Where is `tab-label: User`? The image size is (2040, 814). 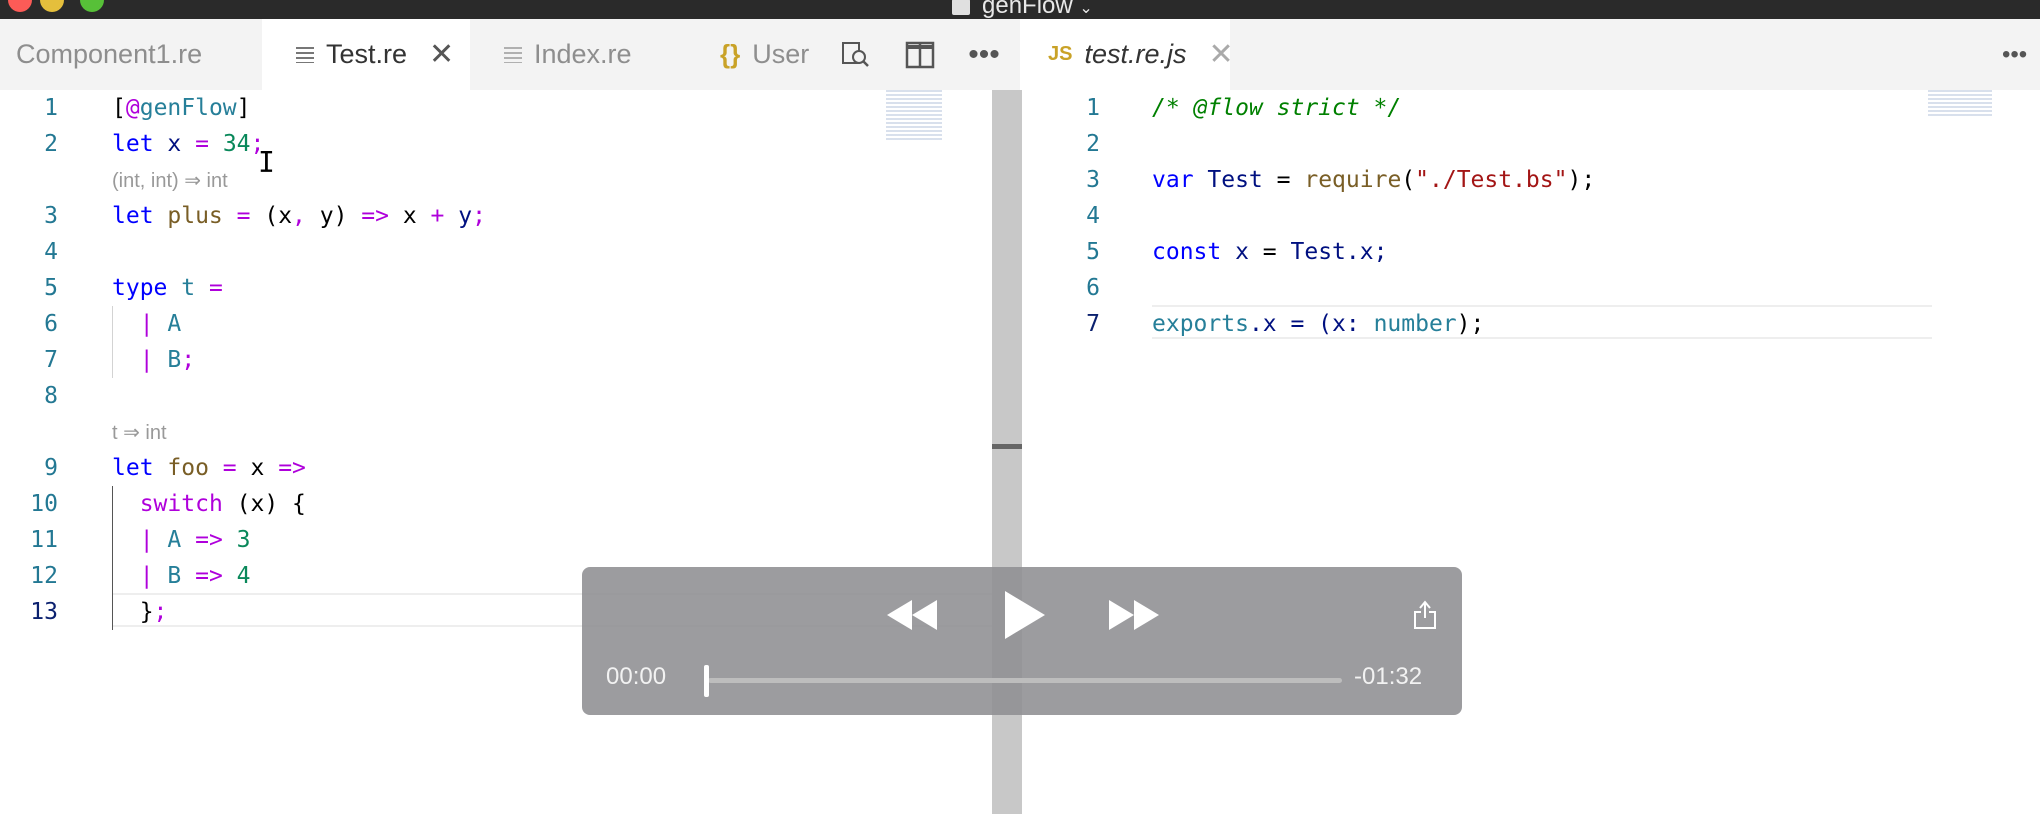 tab-label: User is located at coordinates (781, 54).